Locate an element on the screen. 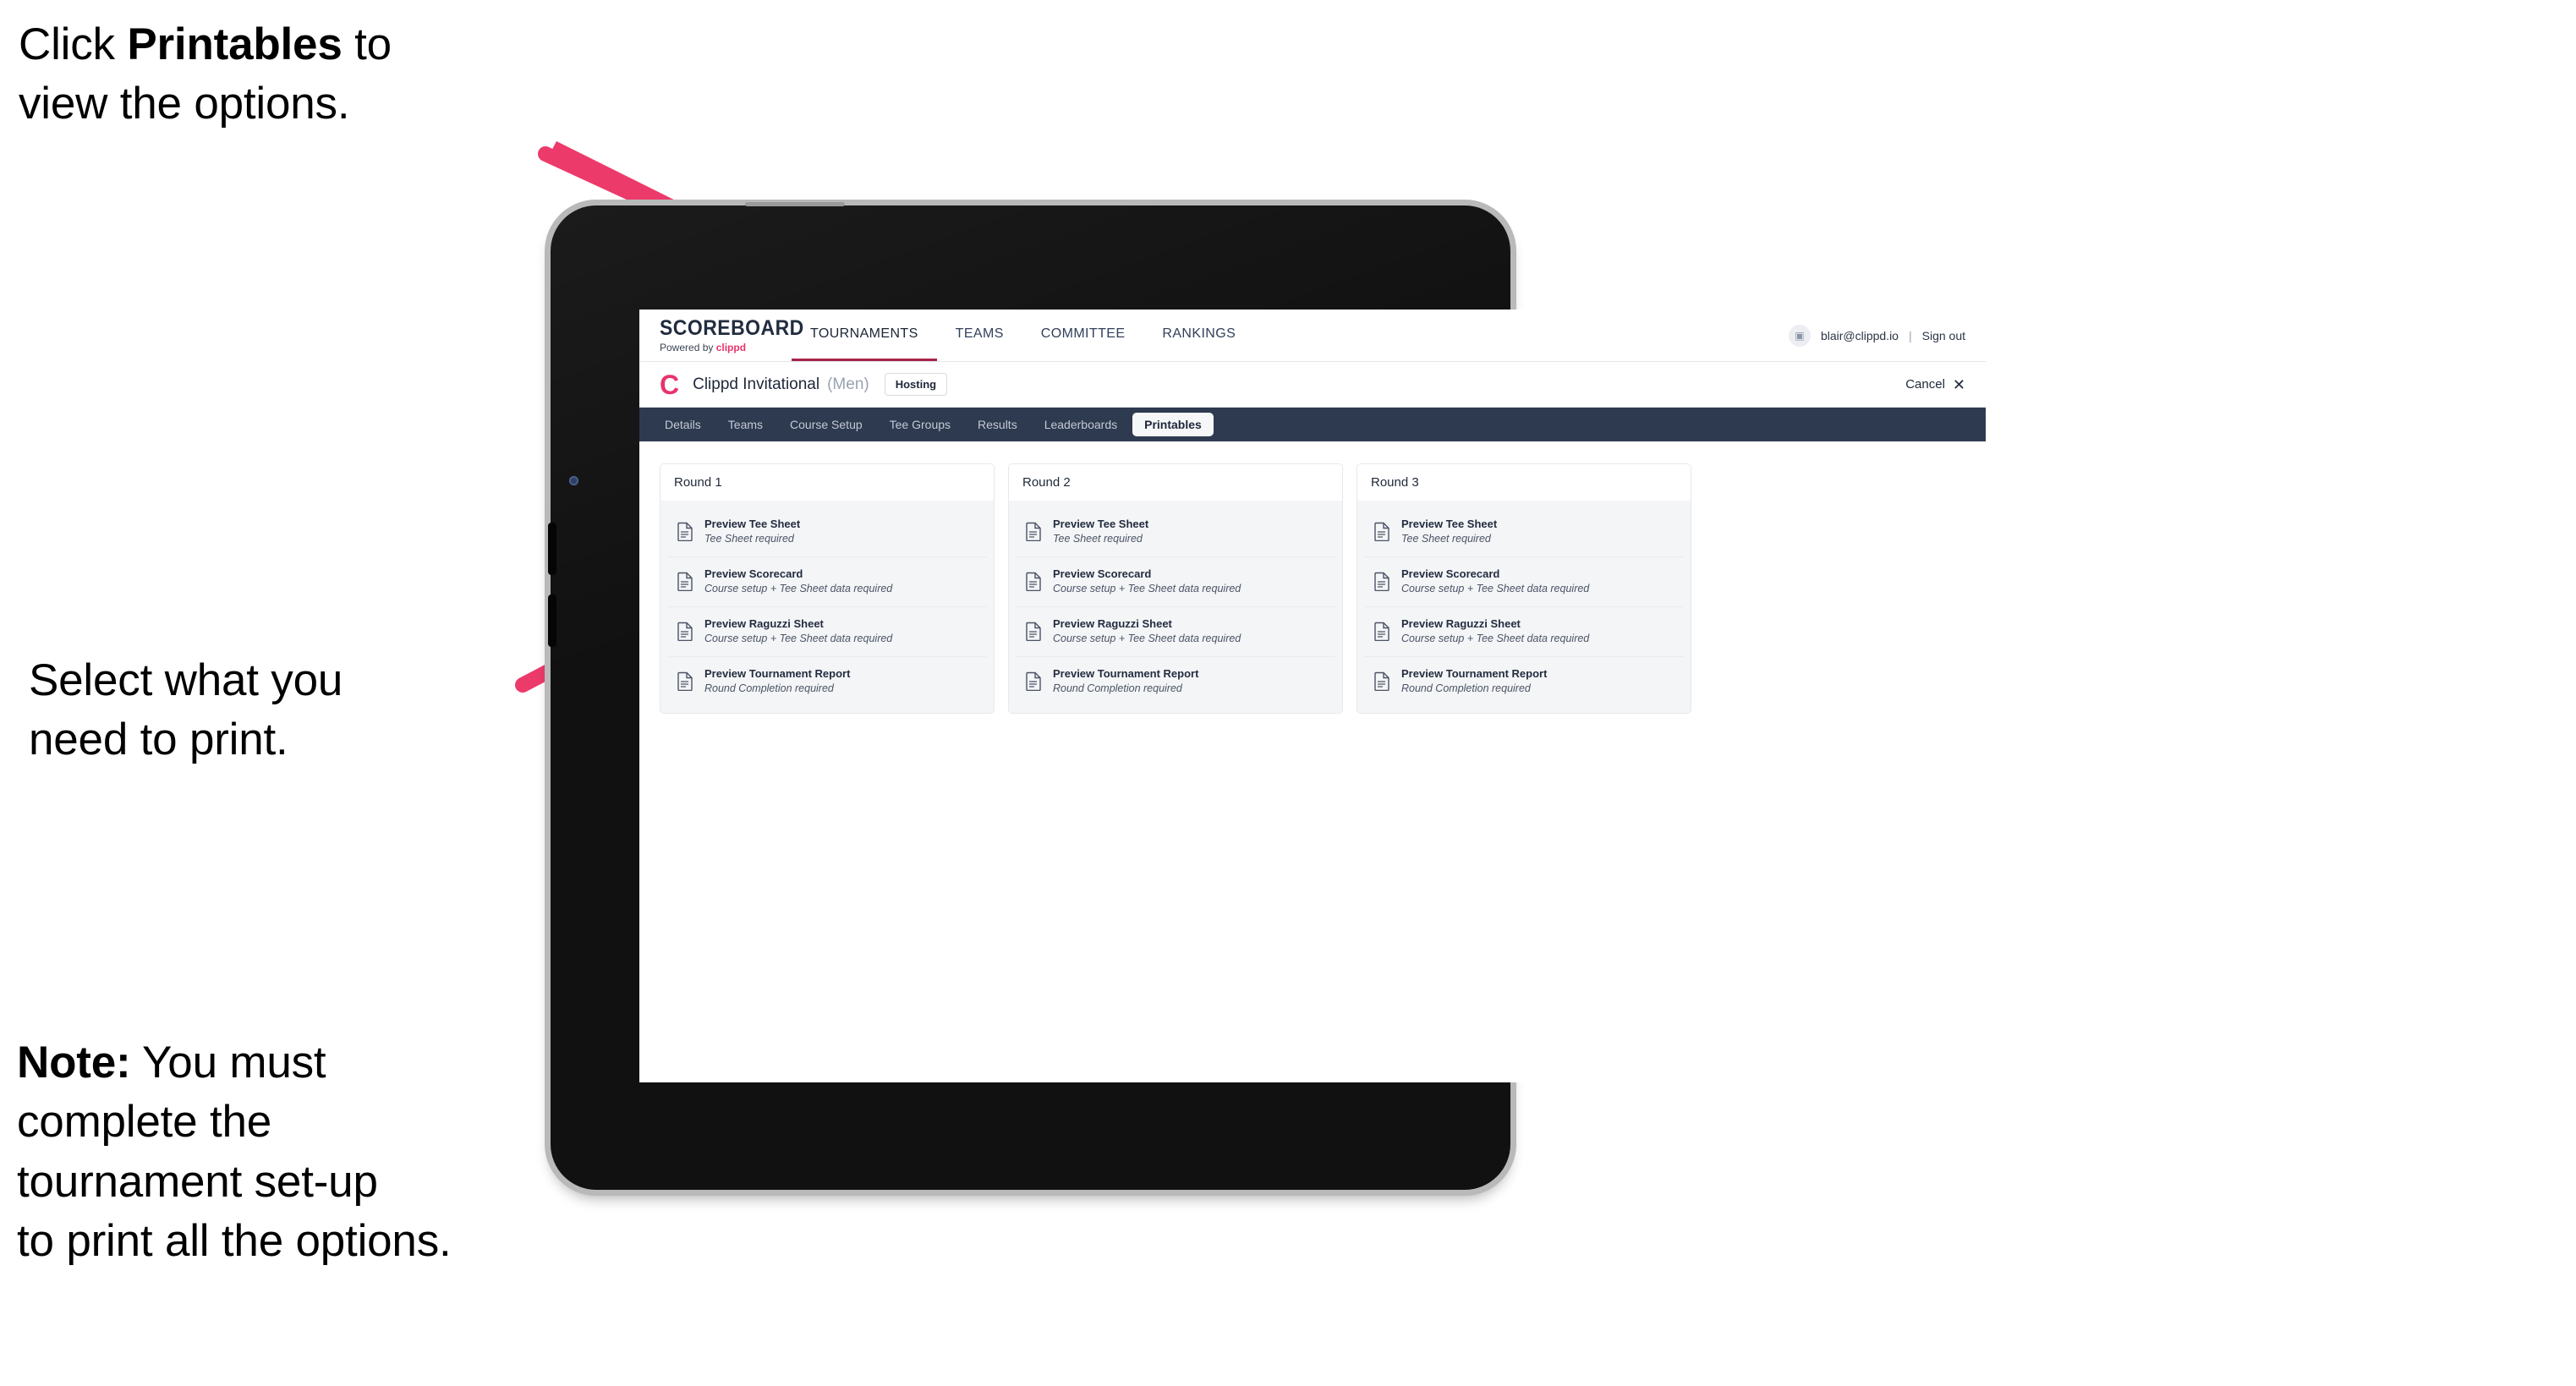 Image resolution: width=2576 pixels, height=1386 pixels. tablet-volume-down-button is located at coordinates (552, 620).